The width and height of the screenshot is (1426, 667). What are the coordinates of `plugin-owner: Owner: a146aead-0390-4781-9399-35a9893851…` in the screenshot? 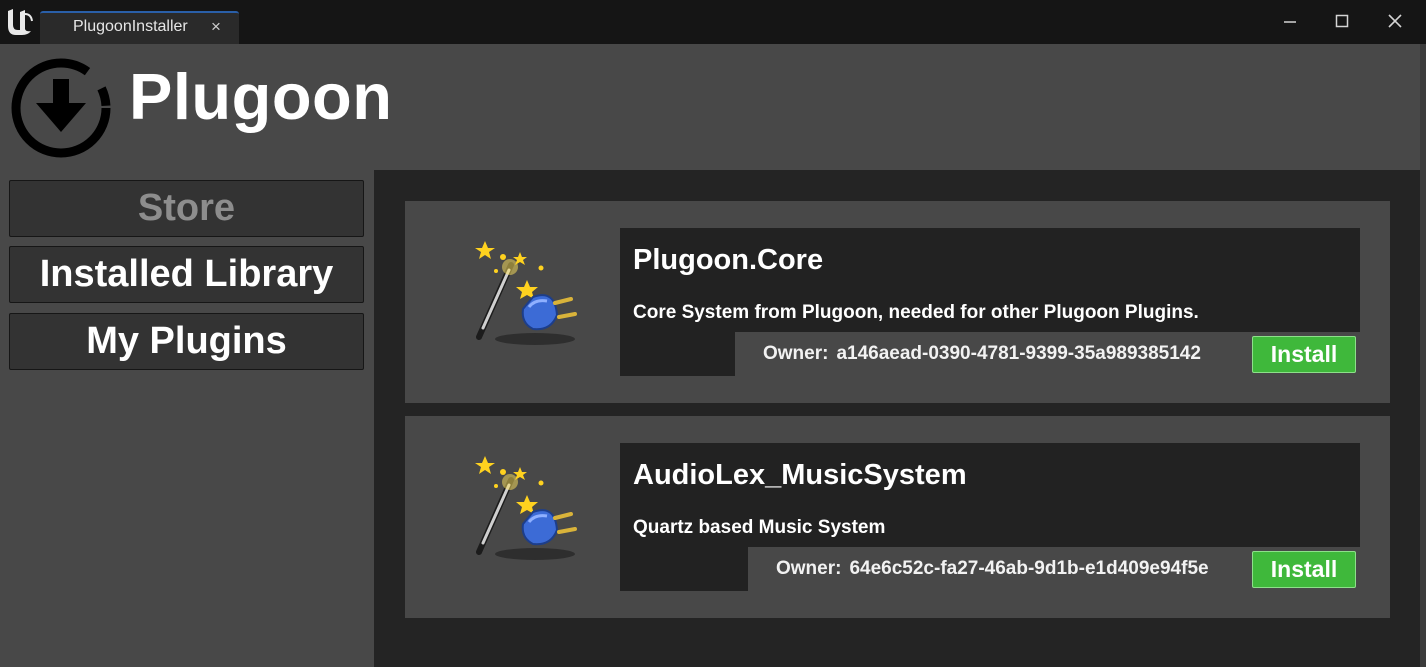 It's located at (982, 354).